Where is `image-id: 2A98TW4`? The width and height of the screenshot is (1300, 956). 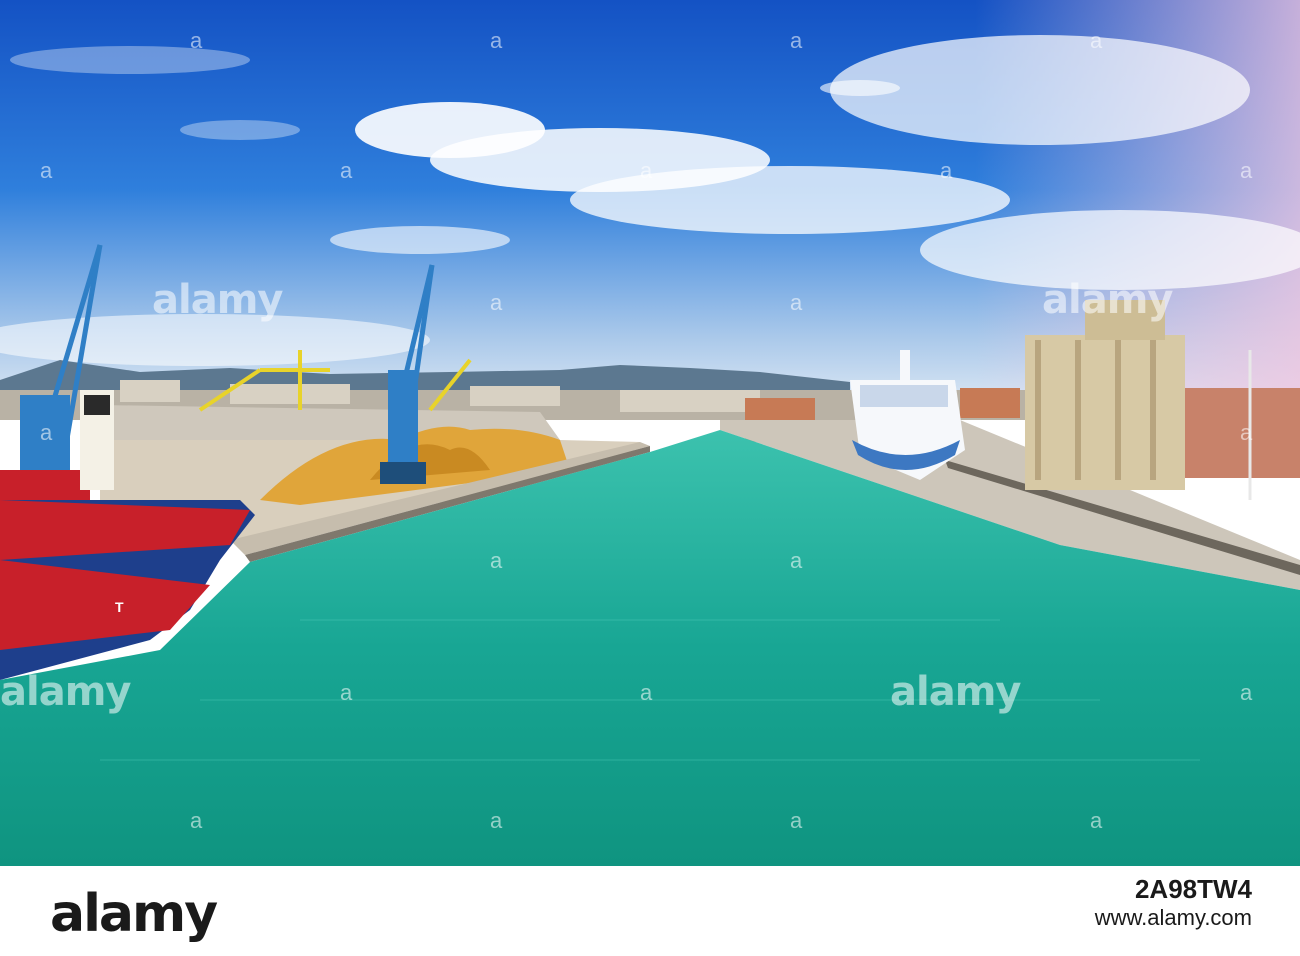
image-id: 2A98TW4 is located at coordinates (1193, 889).